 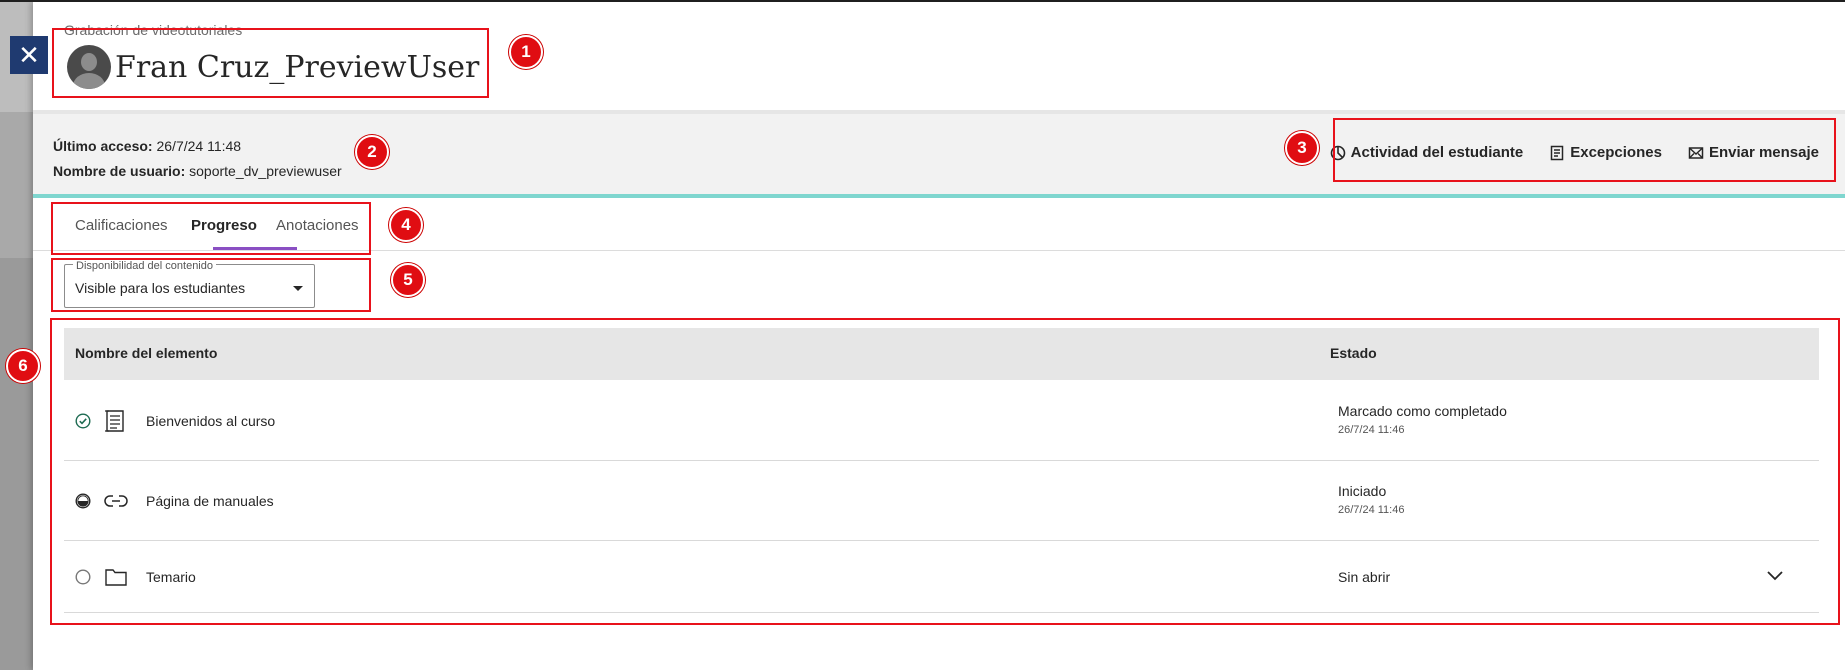 I want to click on close-icon: ✕, so click(x=29, y=54).